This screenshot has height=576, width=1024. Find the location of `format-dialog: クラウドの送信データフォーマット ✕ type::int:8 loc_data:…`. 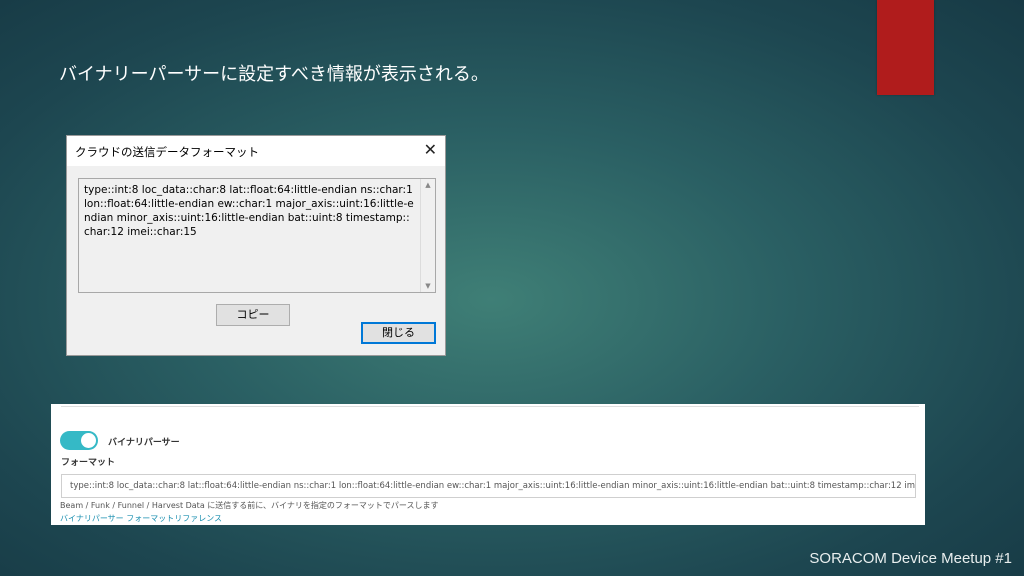

format-dialog: クラウドの送信データフォーマット ✕ type::int:8 loc_data:… is located at coordinates (256, 245).